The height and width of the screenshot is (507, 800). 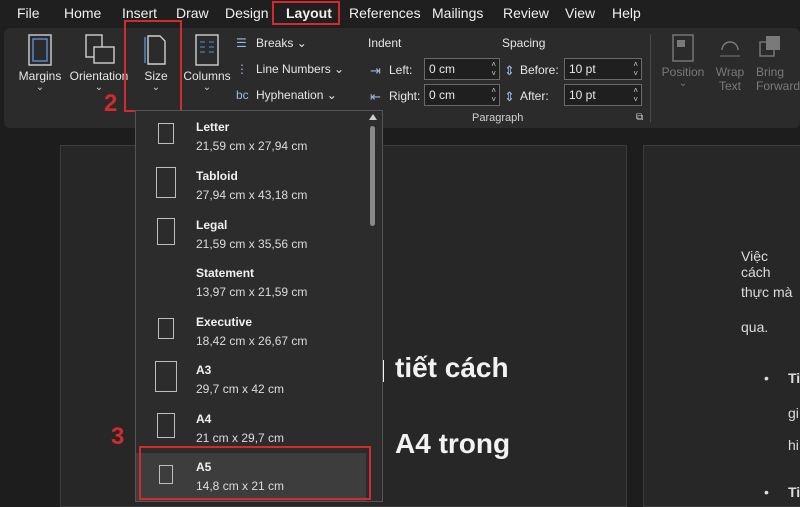 What do you see at coordinates (306, 13) in the screenshot?
I see `layout-tab-highlight` at bounding box center [306, 13].